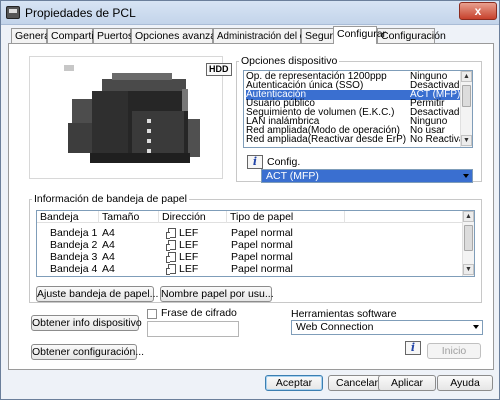 Image resolution: width=500 pixels, height=400 pixels. I want to click on passphrase-checkbox, so click(152, 314).